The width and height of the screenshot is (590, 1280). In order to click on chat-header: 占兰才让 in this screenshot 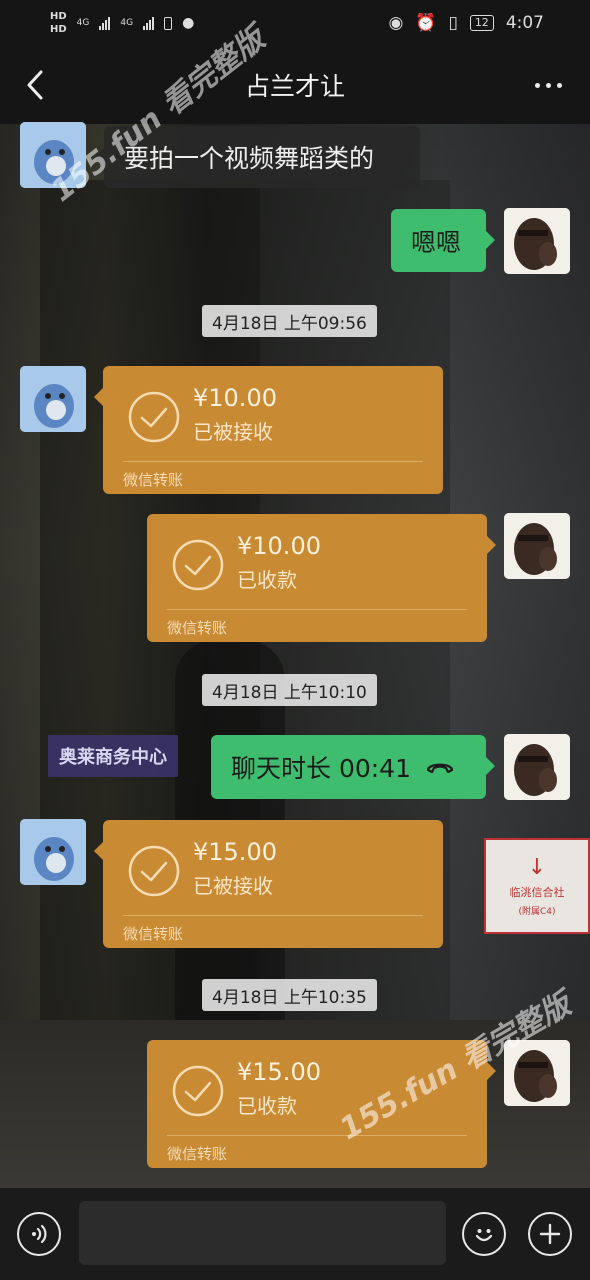, I will do `click(295, 85)`.